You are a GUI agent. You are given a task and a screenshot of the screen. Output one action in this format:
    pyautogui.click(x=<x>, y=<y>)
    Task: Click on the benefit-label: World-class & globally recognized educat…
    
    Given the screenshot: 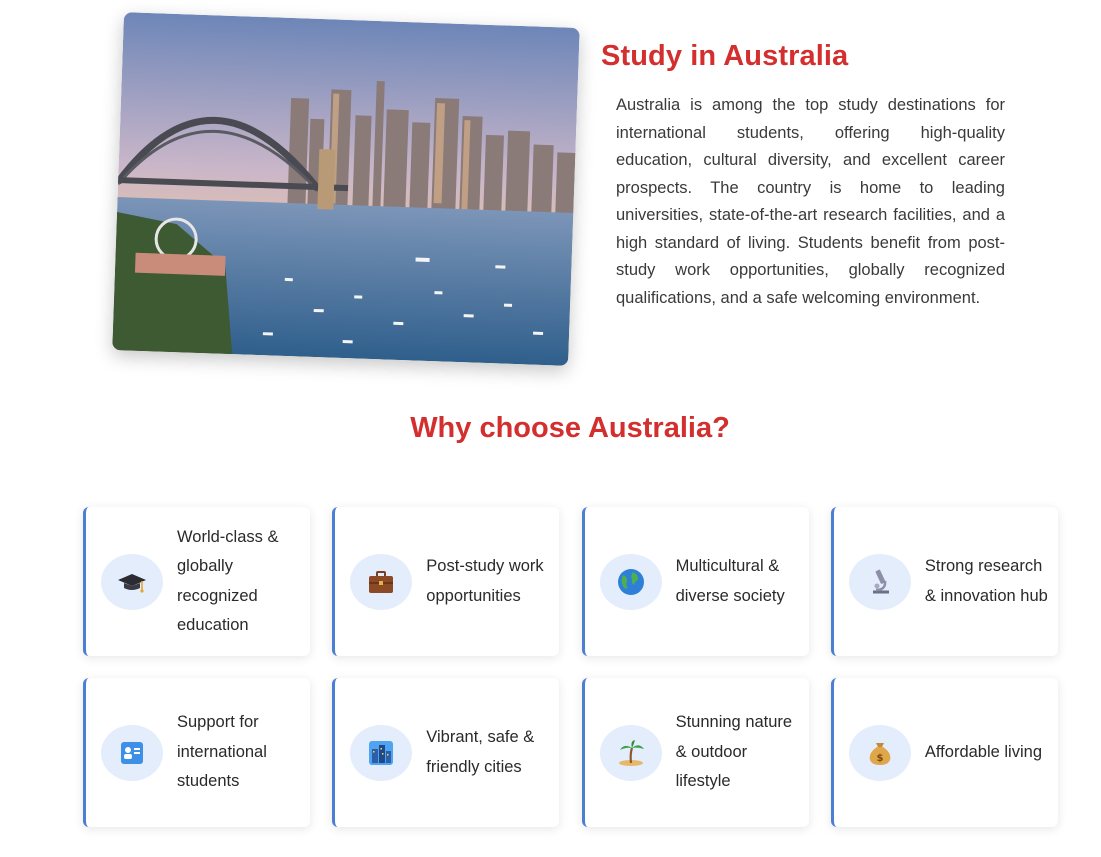 What is the action you would take?
    pyautogui.click(x=228, y=581)
    